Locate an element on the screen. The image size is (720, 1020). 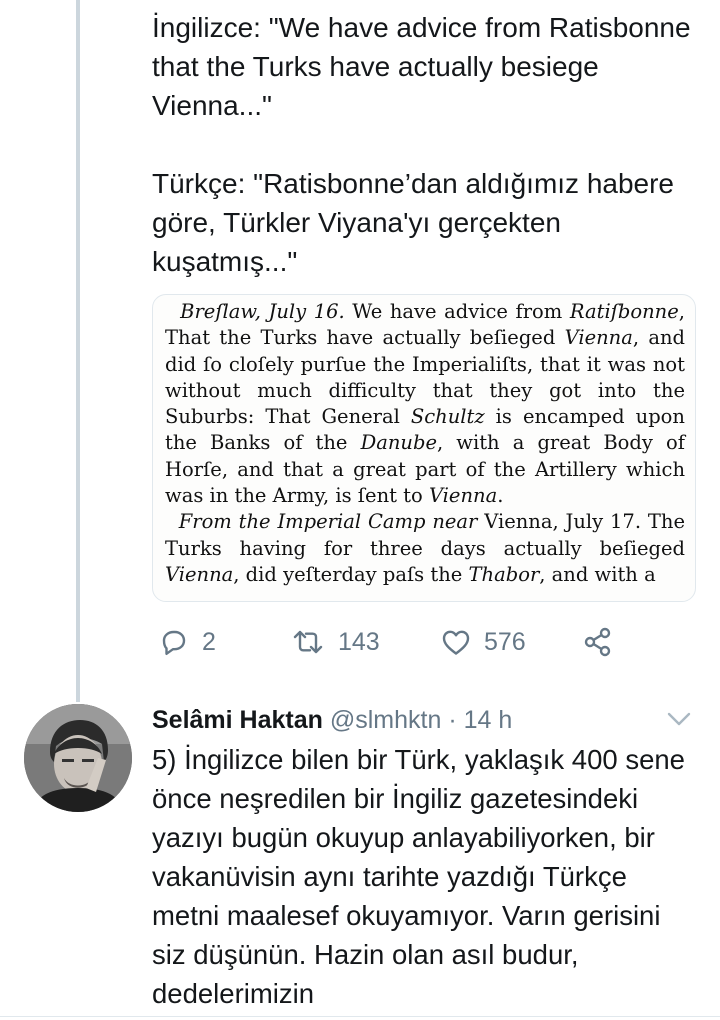
clip-text: , did yeſterday paſs the is located at coordinates (351, 574).